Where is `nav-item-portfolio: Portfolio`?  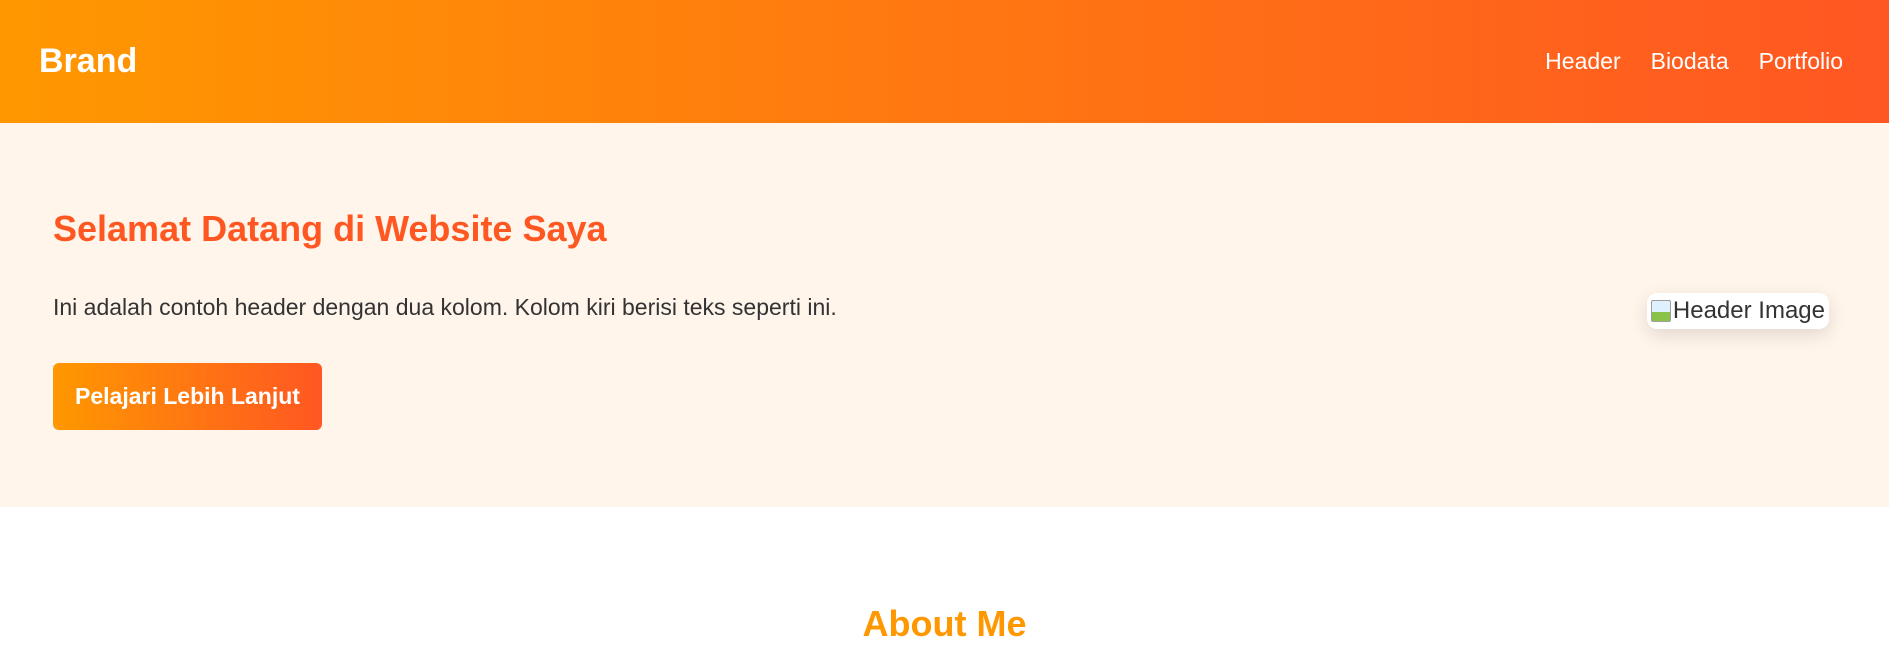
nav-item-portfolio: Portfolio is located at coordinates (1801, 61).